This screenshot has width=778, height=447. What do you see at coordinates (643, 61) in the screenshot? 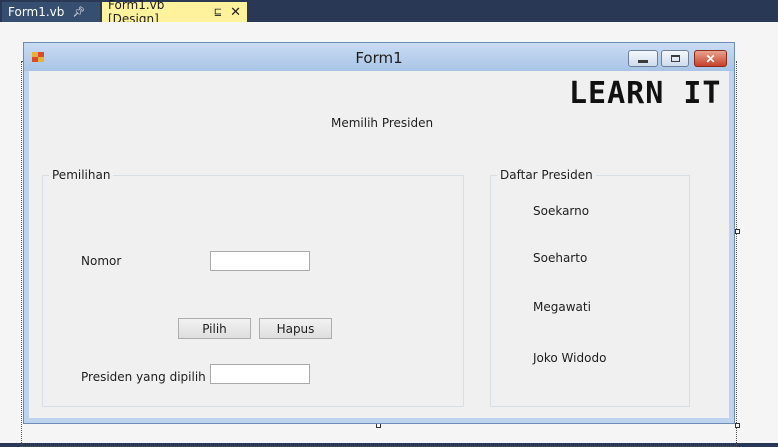
I see `minimize-icon` at bounding box center [643, 61].